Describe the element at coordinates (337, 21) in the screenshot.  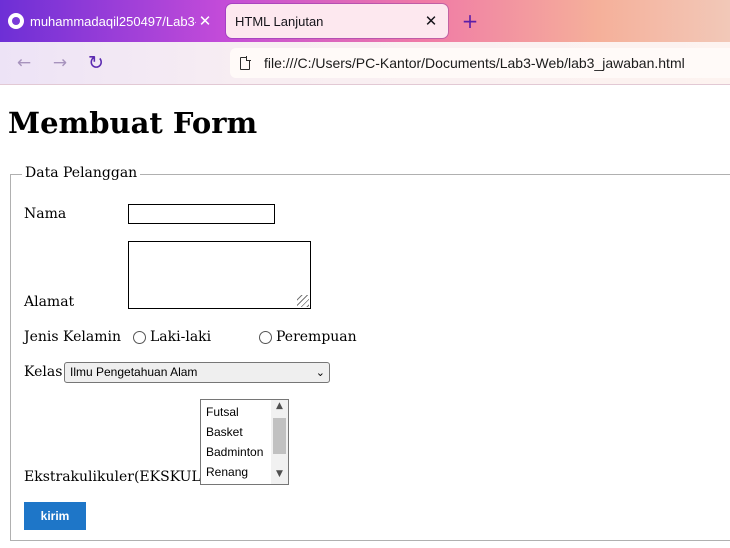
I see `tab-html-lanjutan: HTML Lanjutan ✕` at that location.